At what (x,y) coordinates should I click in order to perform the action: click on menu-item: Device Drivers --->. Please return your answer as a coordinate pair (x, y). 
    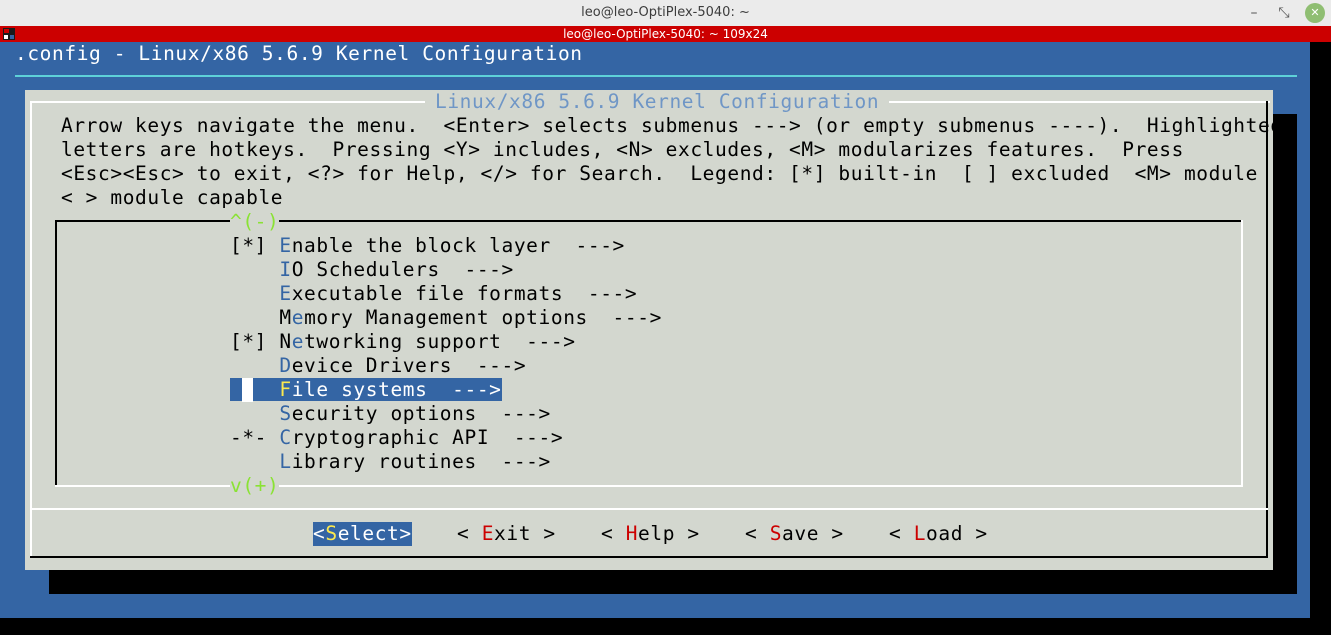
    Looking at the image, I should click on (378, 366).